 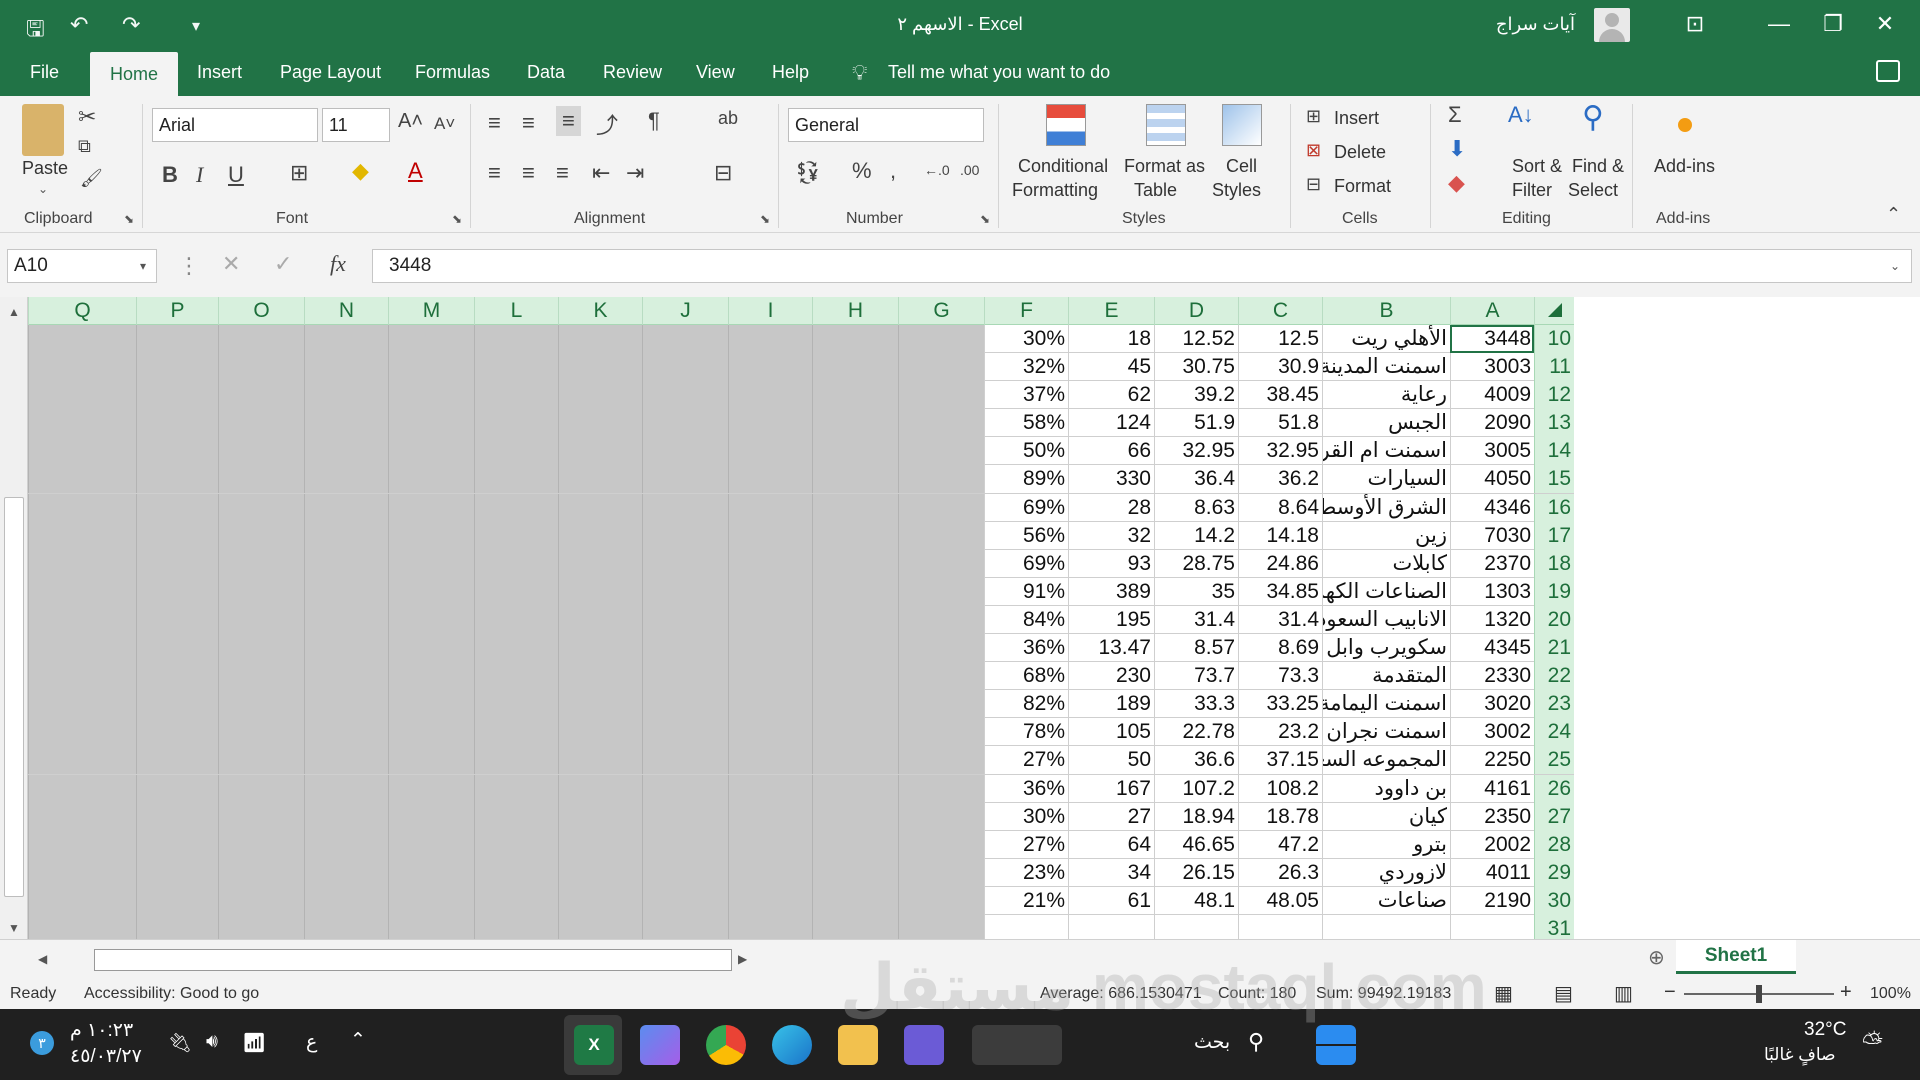 I want to click on add-ins-button: Add-ins, so click(x=1684, y=166).